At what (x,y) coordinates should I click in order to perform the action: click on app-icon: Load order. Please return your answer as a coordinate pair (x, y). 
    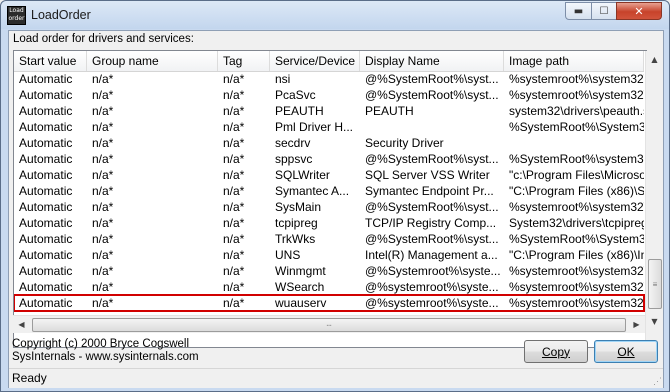
    Looking at the image, I should click on (16, 15).